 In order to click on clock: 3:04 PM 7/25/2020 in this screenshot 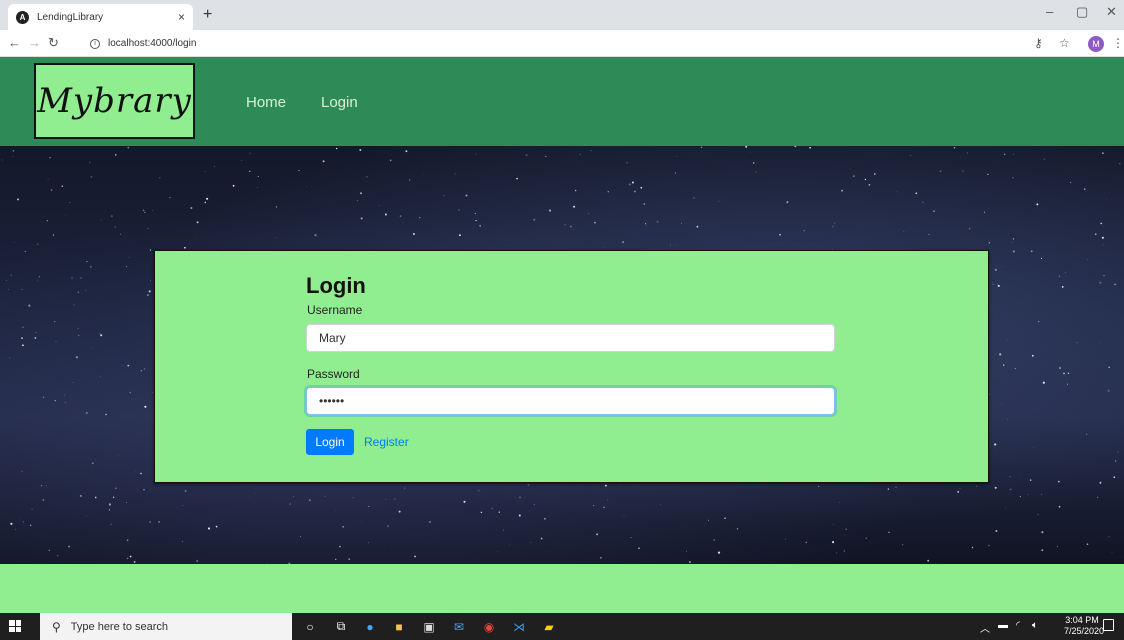, I will do `click(1084, 626)`.